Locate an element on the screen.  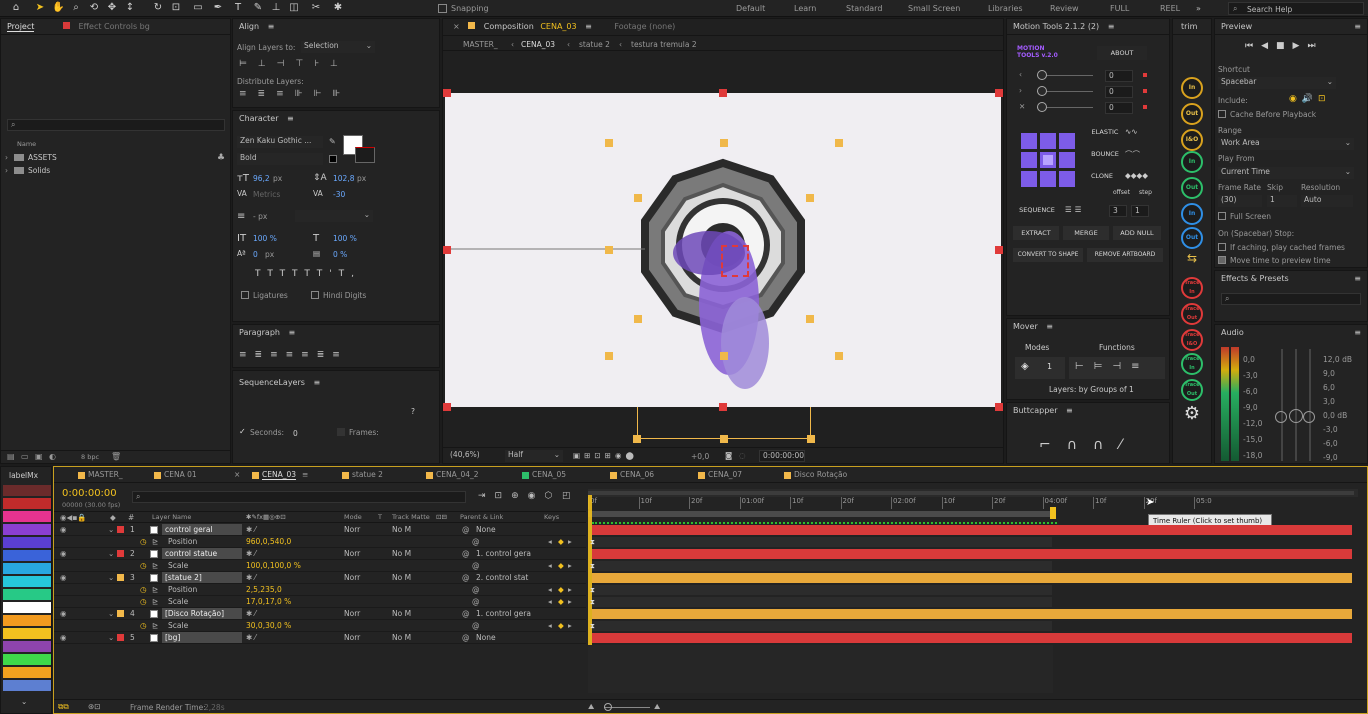
work-area-navigator is located at coordinates (973, 493).